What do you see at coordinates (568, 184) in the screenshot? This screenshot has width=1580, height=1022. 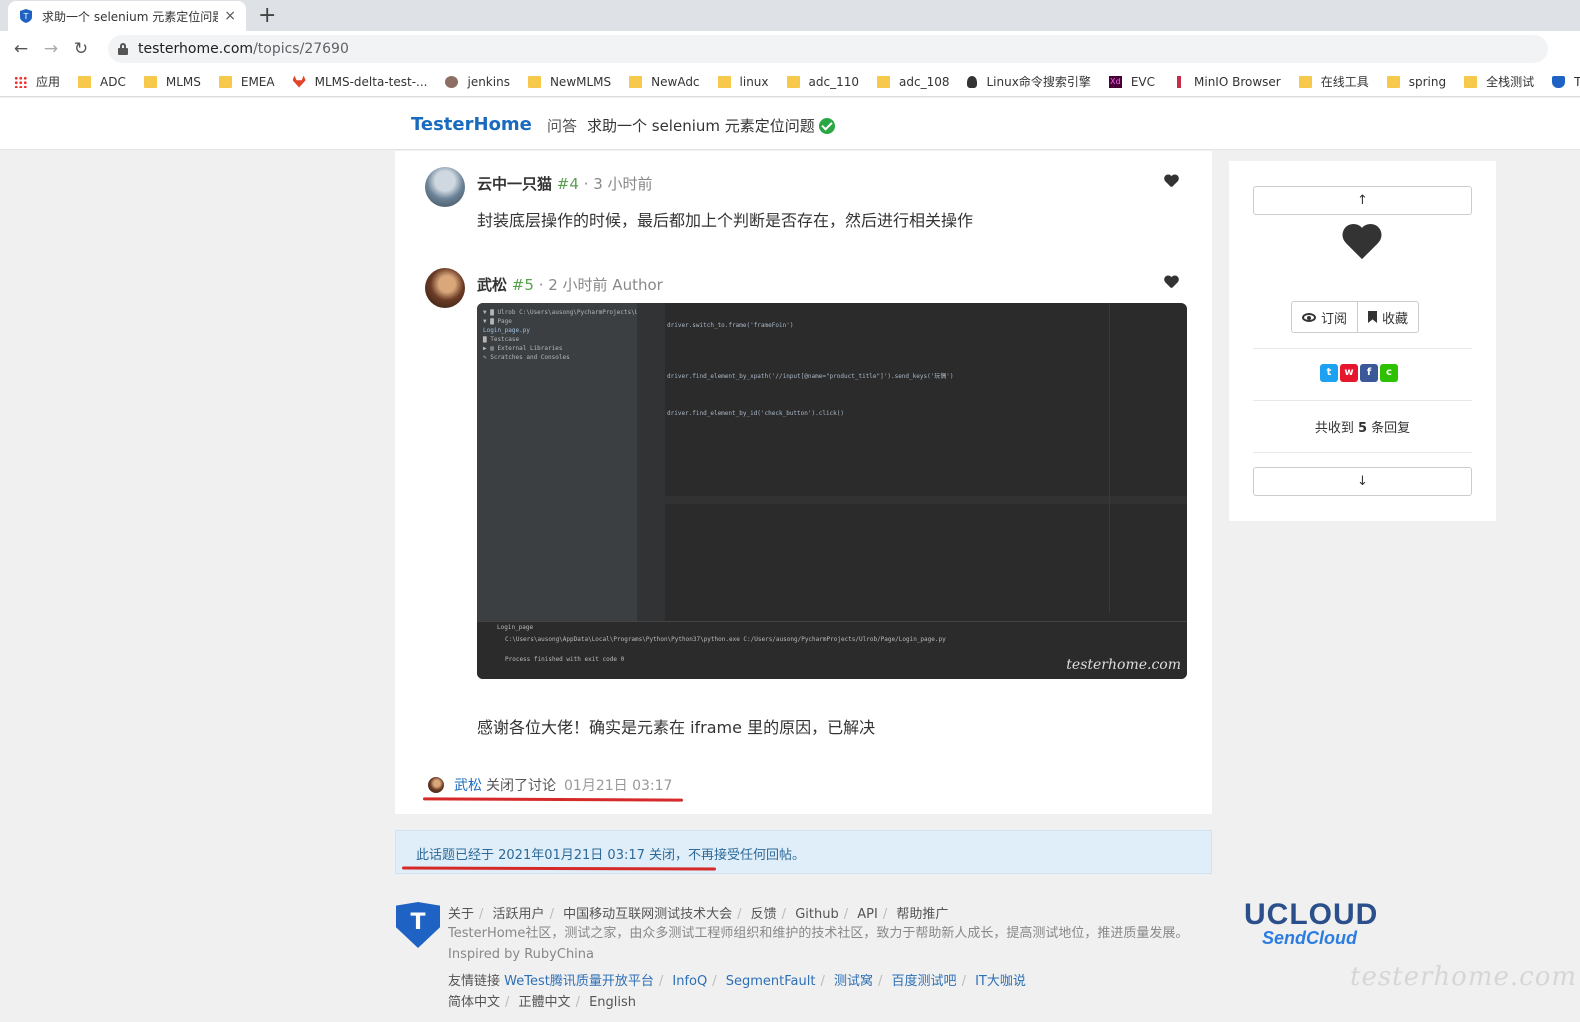 I see `reply-floor: #4` at bounding box center [568, 184].